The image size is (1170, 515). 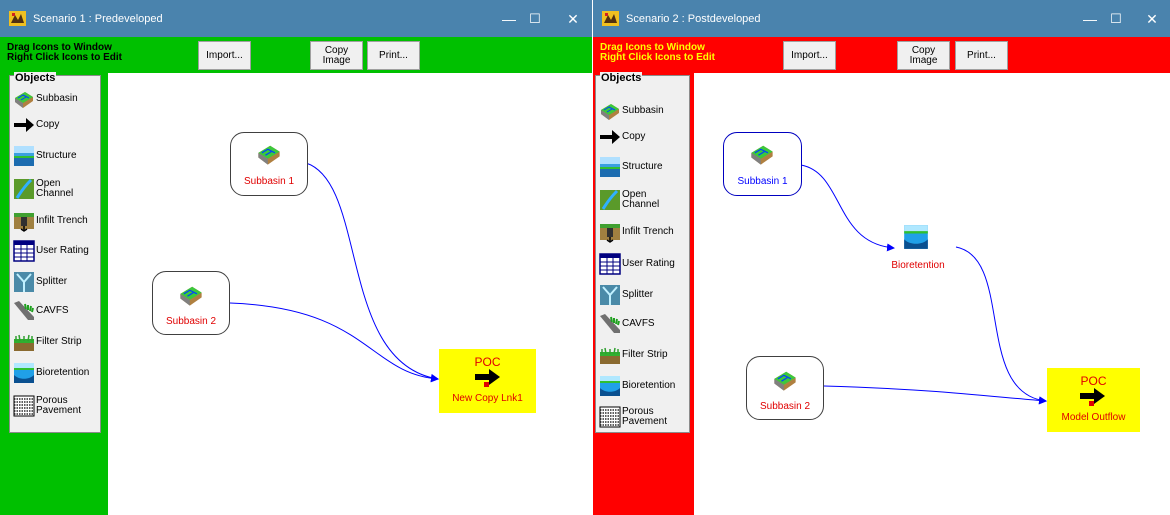 I want to click on infilt-trench-icon, so click(x=610, y=232).